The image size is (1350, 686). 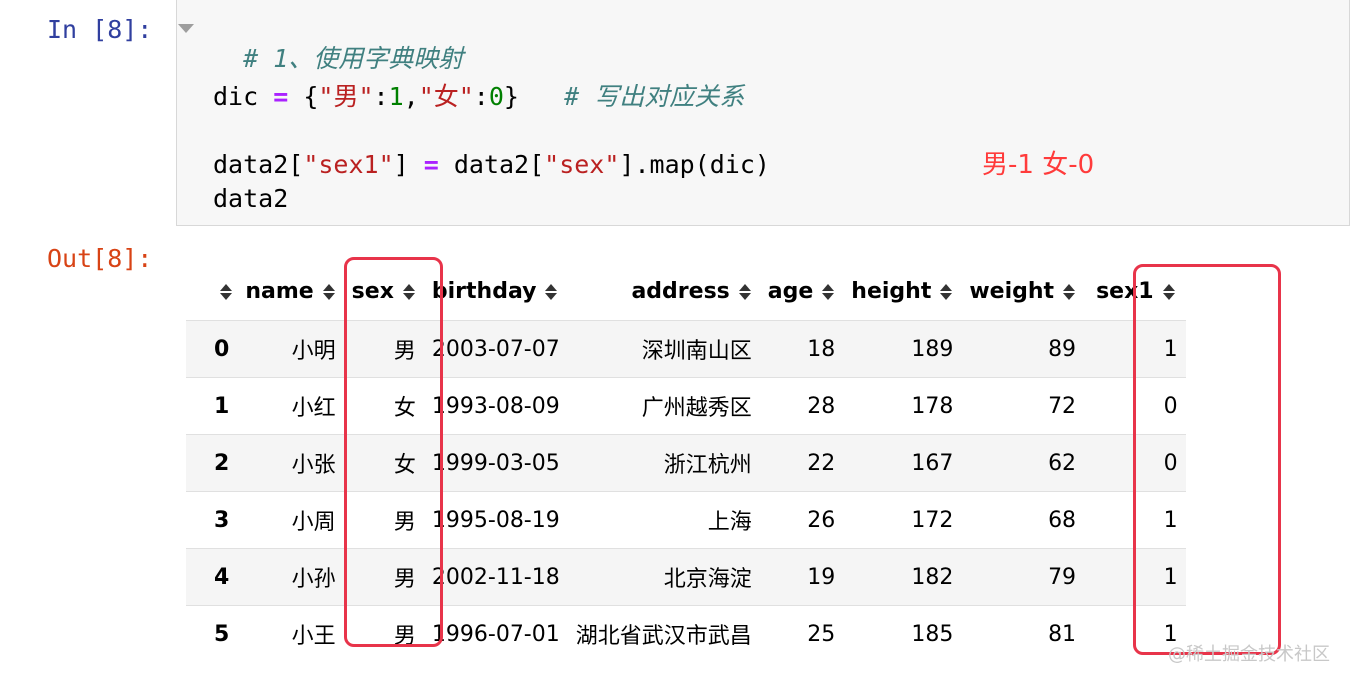 I want to click on table-cell: 小王, so click(x=290, y=633).